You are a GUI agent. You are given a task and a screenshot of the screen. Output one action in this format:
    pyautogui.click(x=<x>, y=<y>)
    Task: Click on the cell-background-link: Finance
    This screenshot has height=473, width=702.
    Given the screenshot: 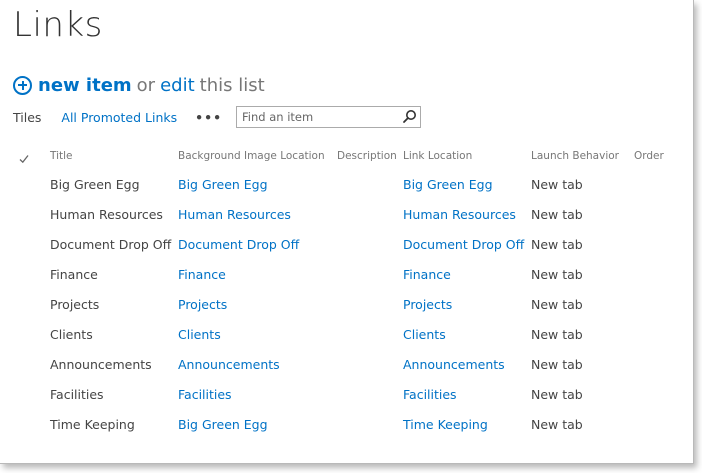 What is the action you would take?
    pyautogui.click(x=202, y=274)
    